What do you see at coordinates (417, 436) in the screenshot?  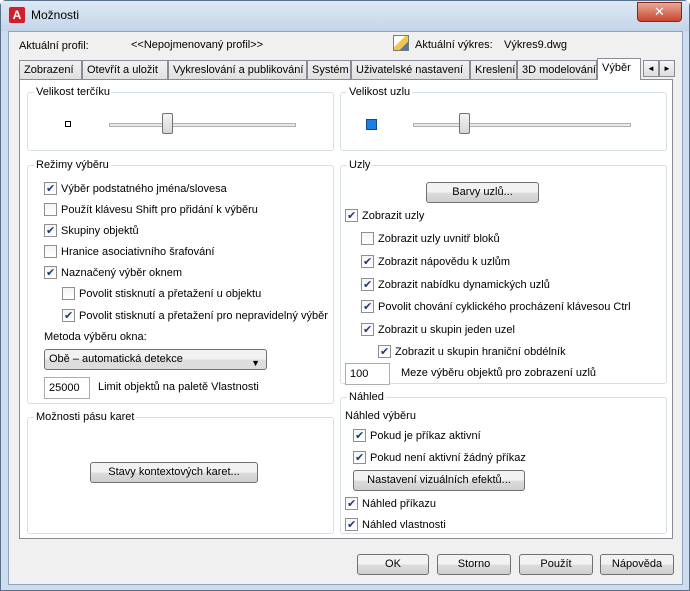 I see `preview-command-active-checkbox: Pokud je příkaz aktivní` at bounding box center [417, 436].